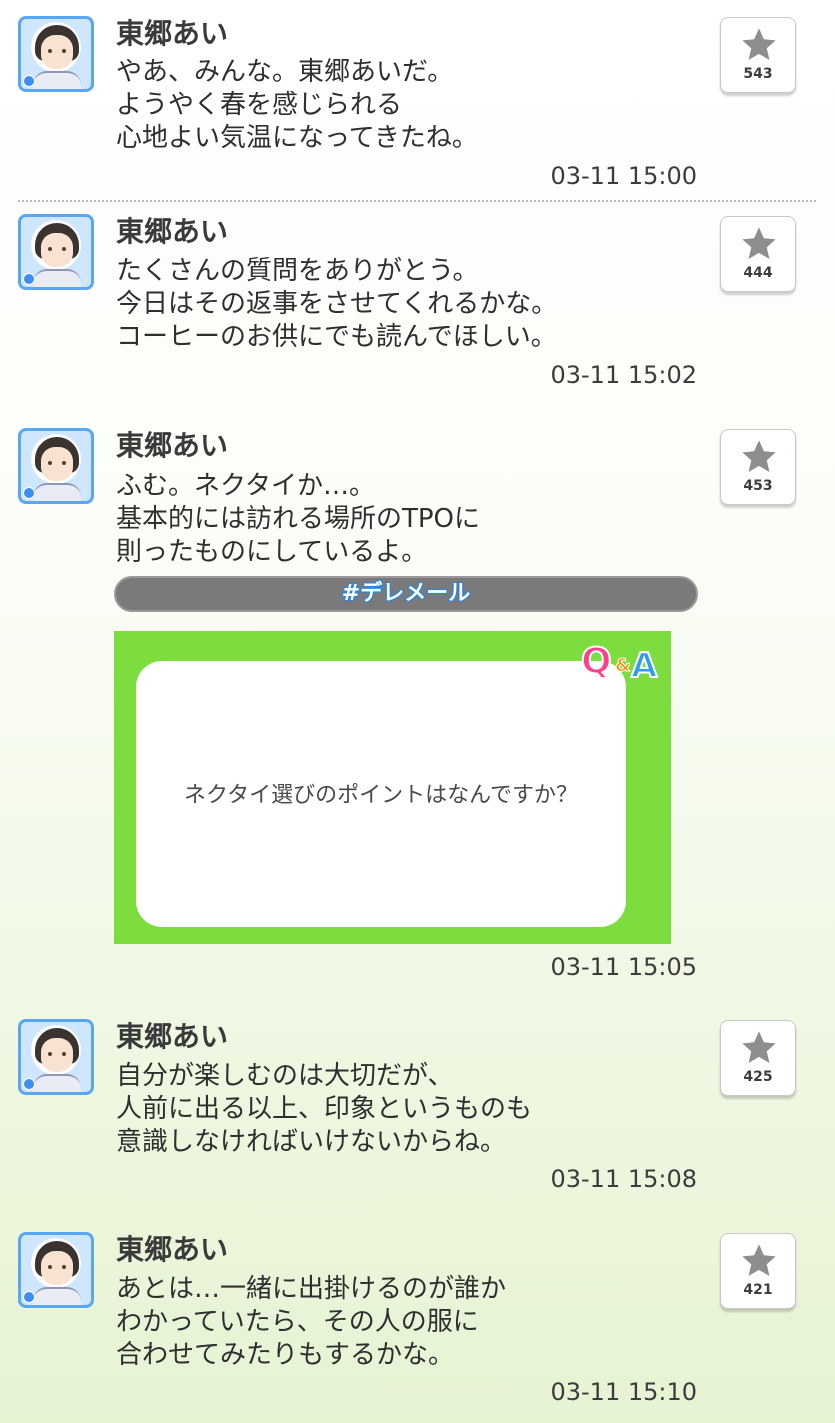  I want to click on hashtag-bar: #デレメール, so click(406, 594).